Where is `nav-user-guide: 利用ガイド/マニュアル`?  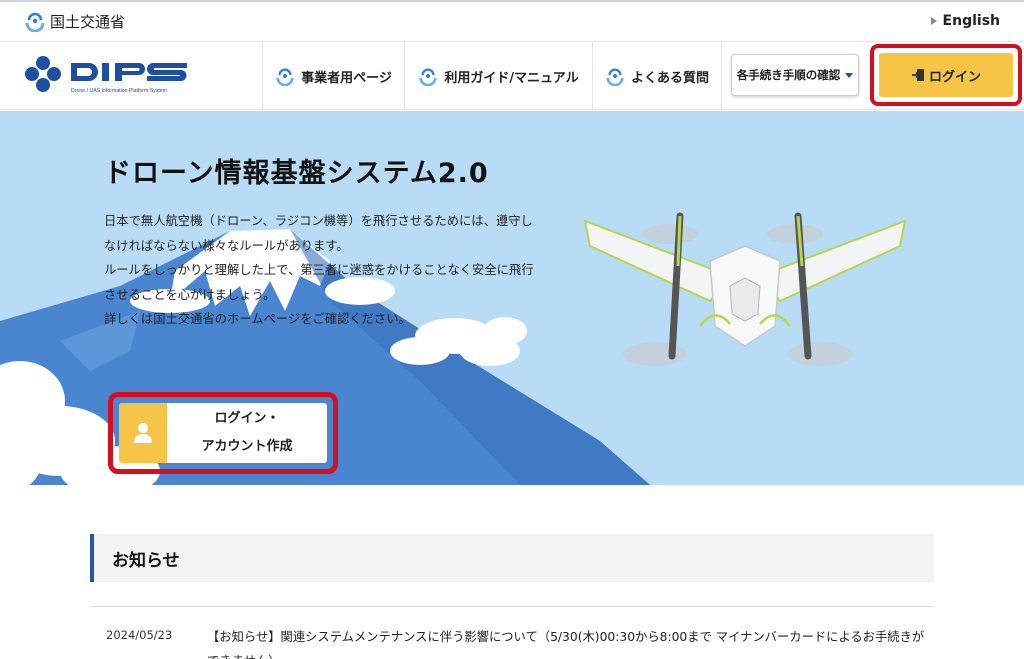
nav-user-guide: 利用ガイド/マニュアル is located at coordinates (498, 76).